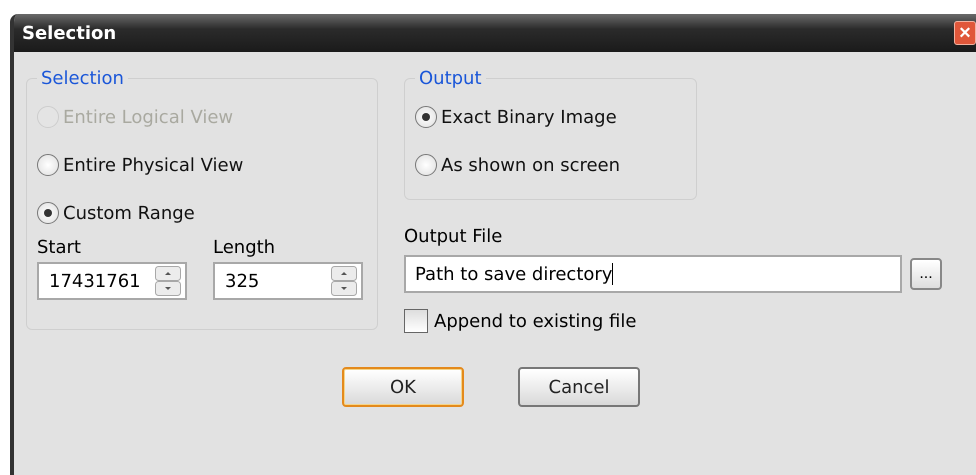  Describe the element at coordinates (530, 165) in the screenshot. I see `option-label: As shown on screen` at that location.